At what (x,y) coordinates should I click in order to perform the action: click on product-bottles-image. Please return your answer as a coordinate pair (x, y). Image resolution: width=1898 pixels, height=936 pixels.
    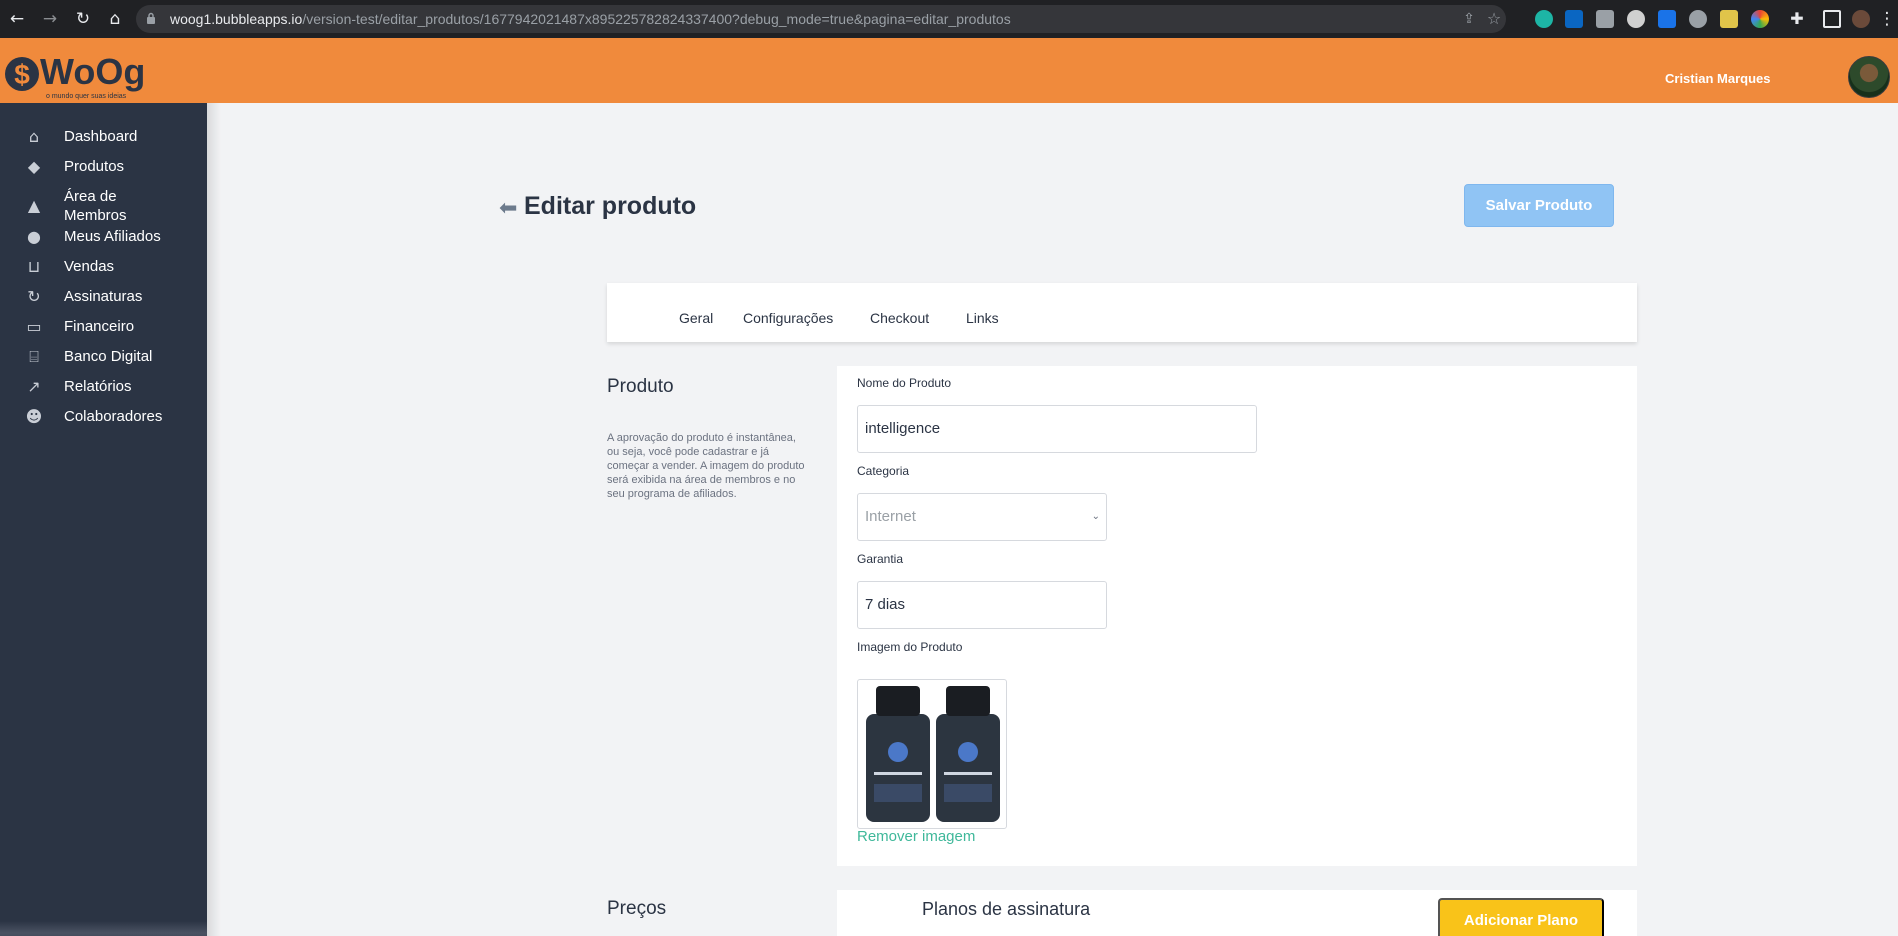
    Looking at the image, I should click on (933, 754).